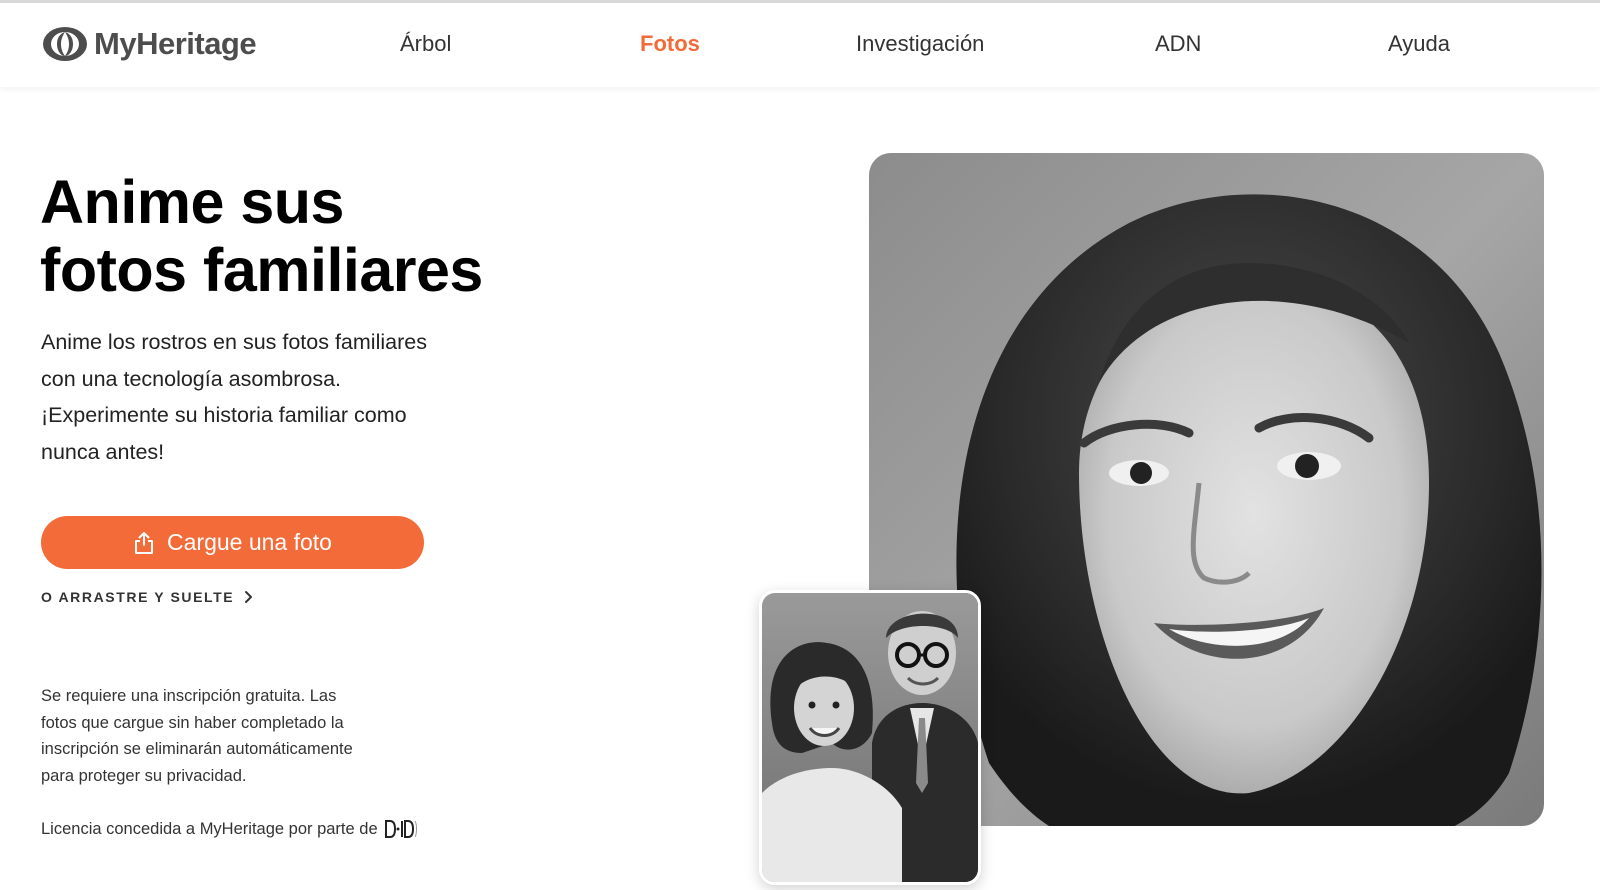  Describe the element at coordinates (175, 43) in the screenshot. I see `brand-name: MyHeritage` at that location.